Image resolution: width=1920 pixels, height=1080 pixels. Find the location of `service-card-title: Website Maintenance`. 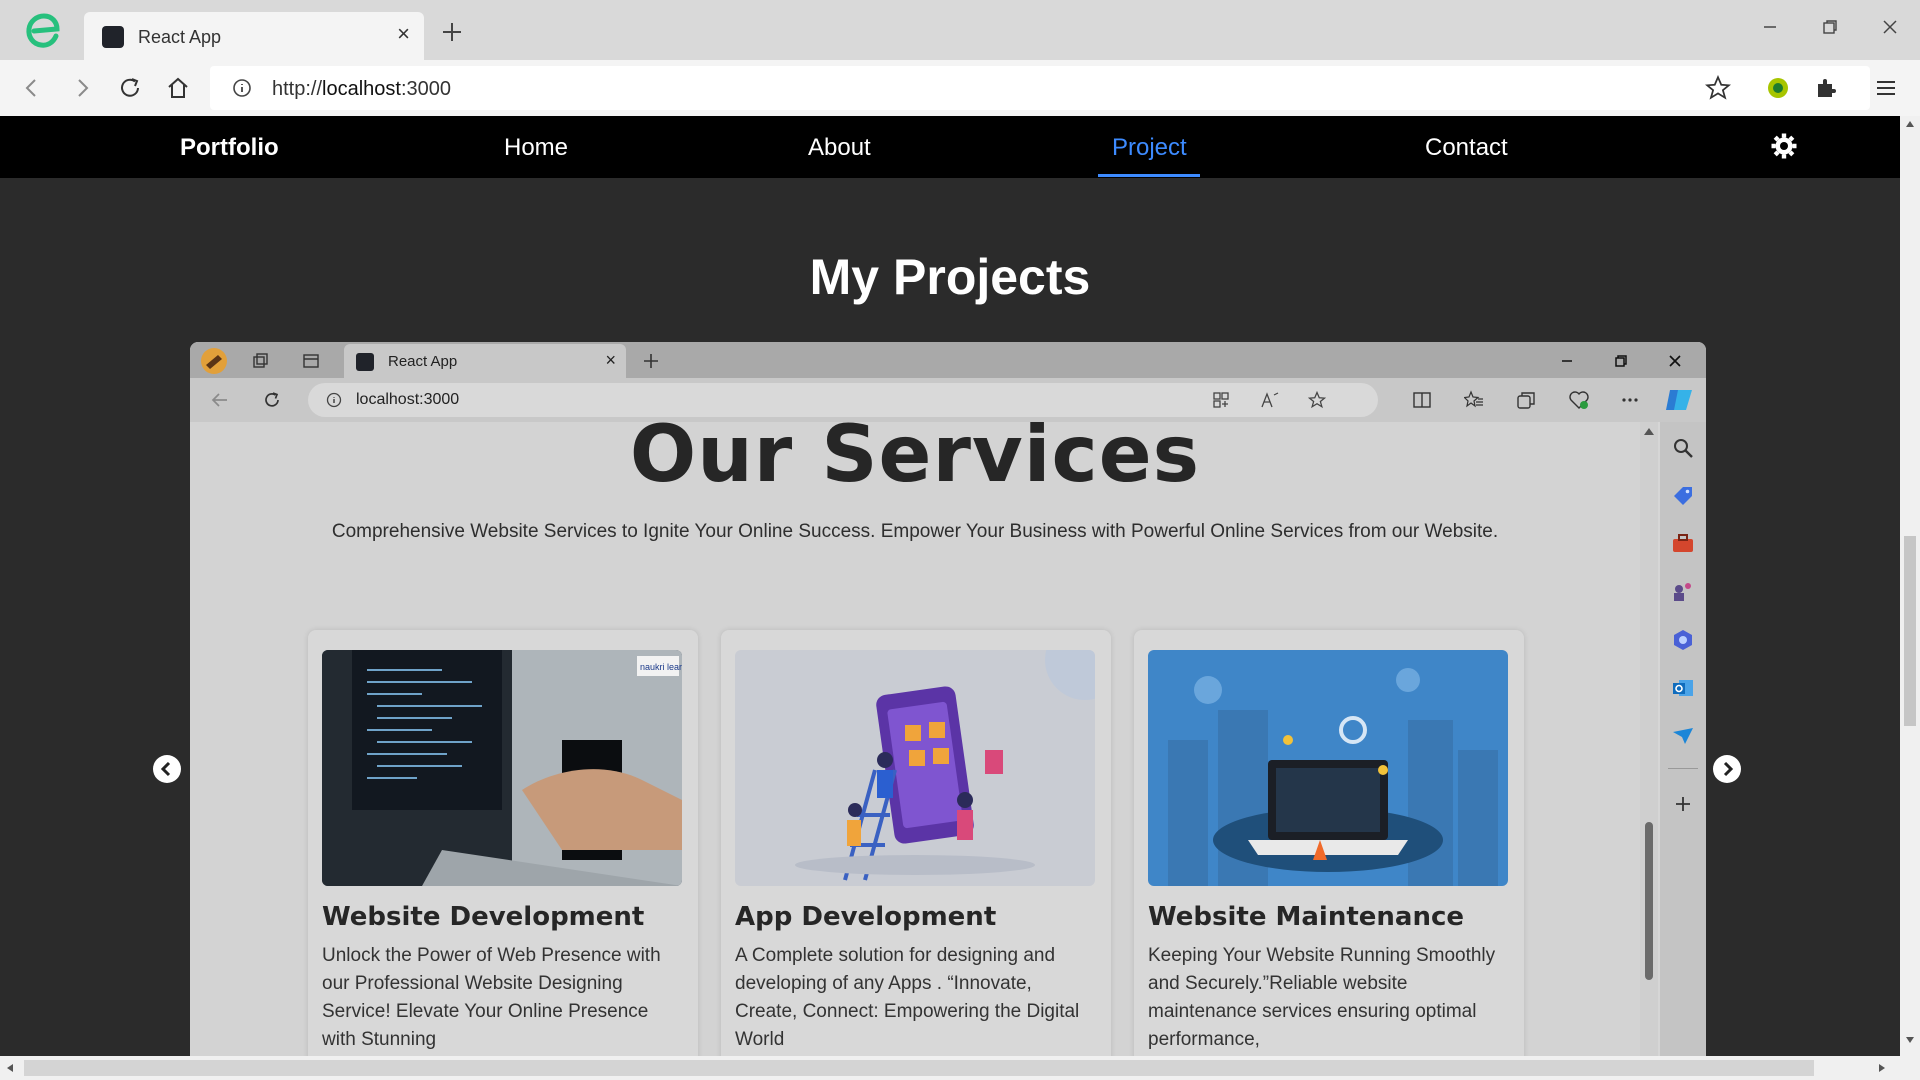

service-card-title: Website Maintenance is located at coordinates (1306, 917).